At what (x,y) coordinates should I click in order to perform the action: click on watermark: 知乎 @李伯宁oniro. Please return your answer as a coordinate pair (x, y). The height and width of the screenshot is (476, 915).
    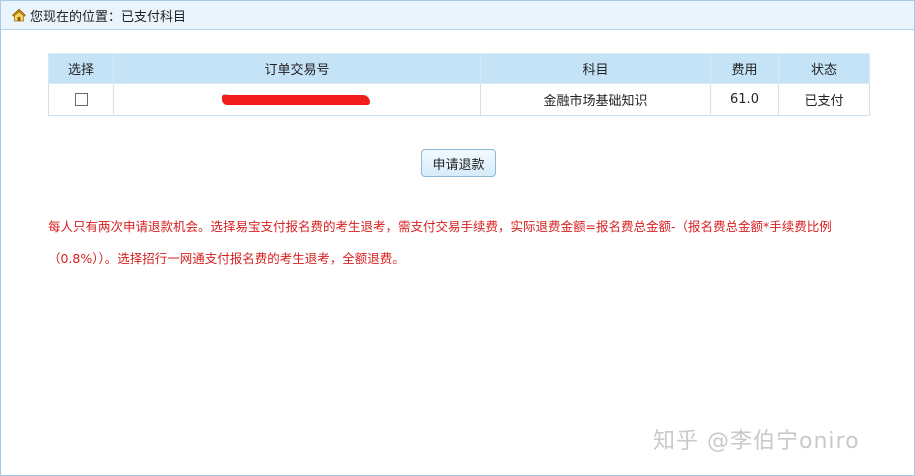
    Looking at the image, I should click on (756, 441).